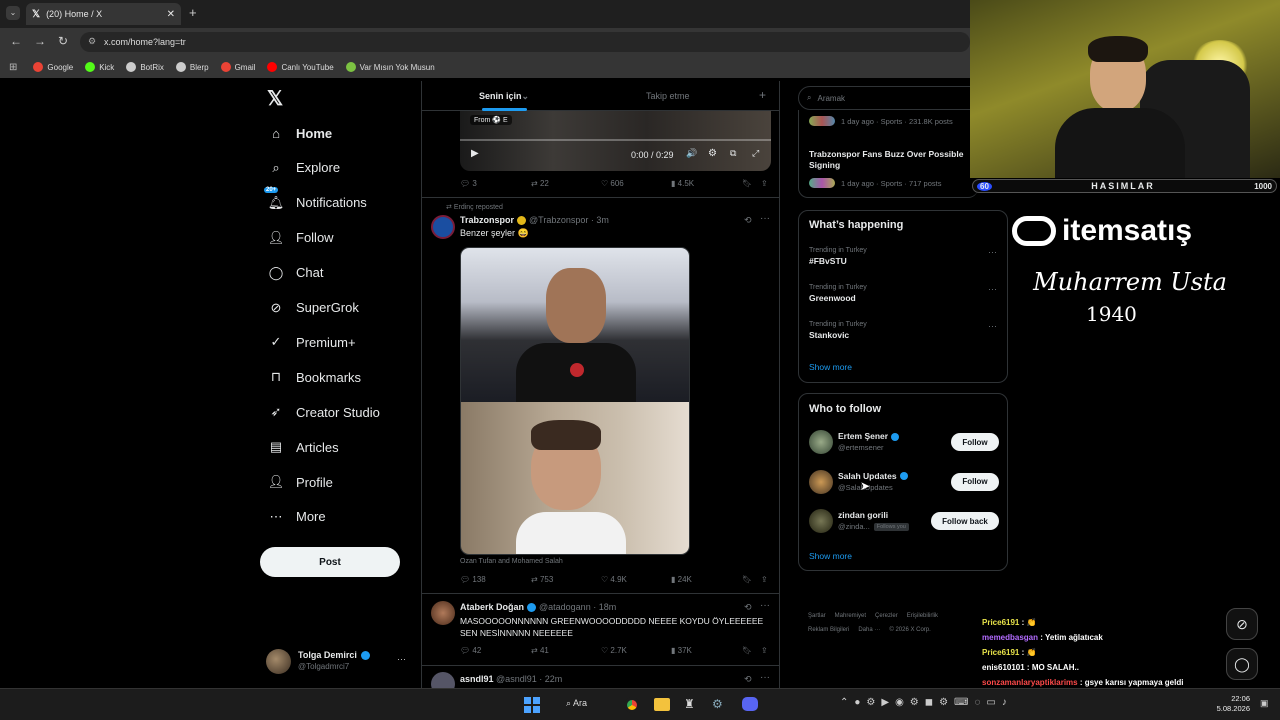 This screenshot has height=720, width=1280. What do you see at coordinates (63, 41) in the screenshot?
I see `reload-icon: ↻` at bounding box center [63, 41].